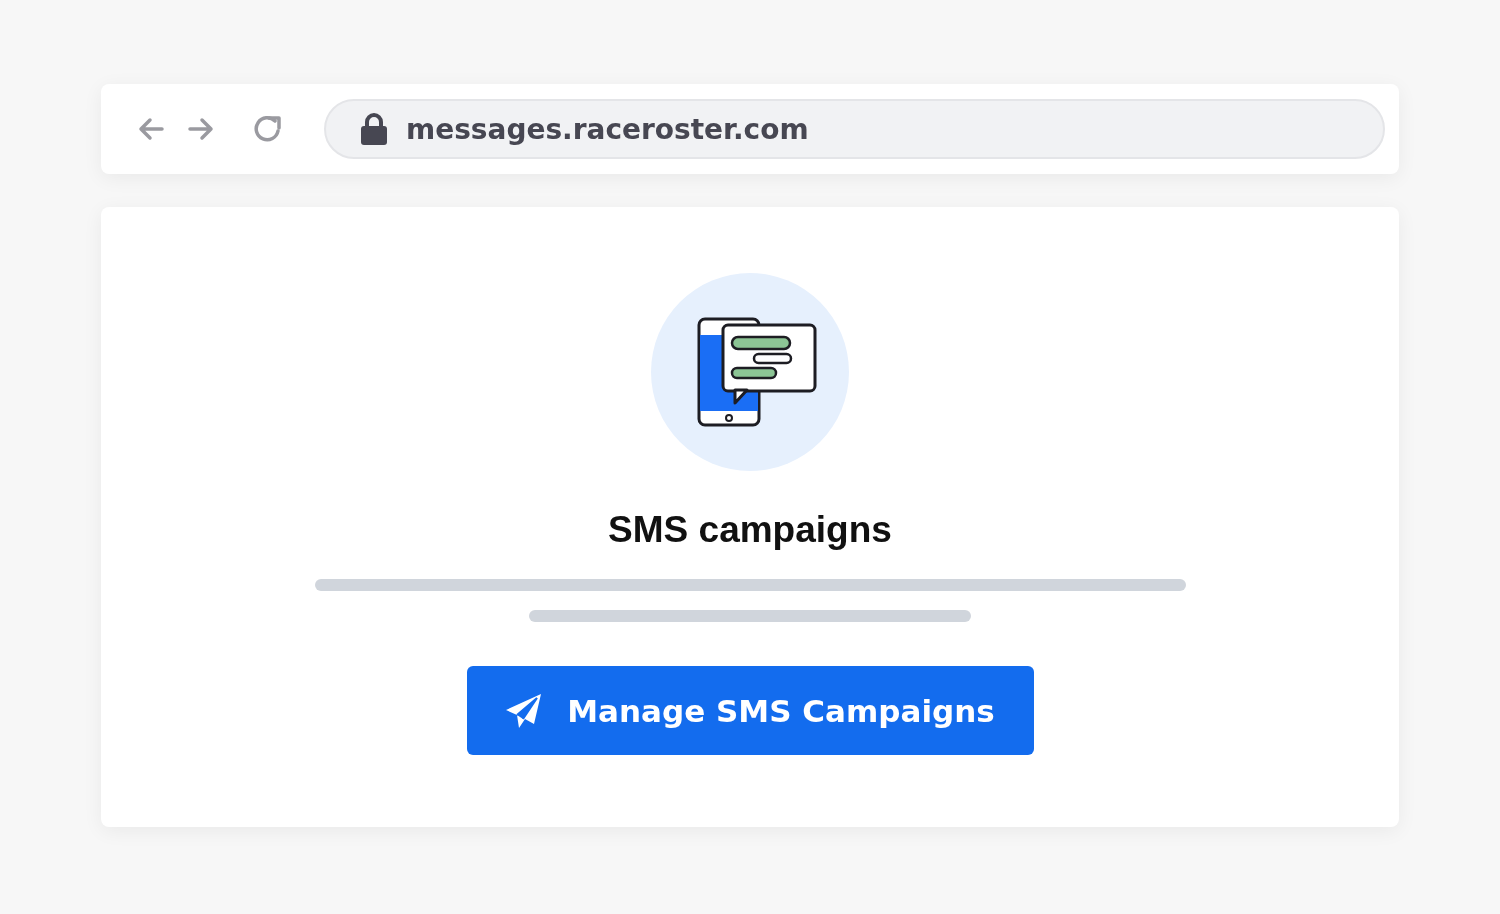 This screenshot has width=1500, height=914. I want to click on lock-icon, so click(374, 129).